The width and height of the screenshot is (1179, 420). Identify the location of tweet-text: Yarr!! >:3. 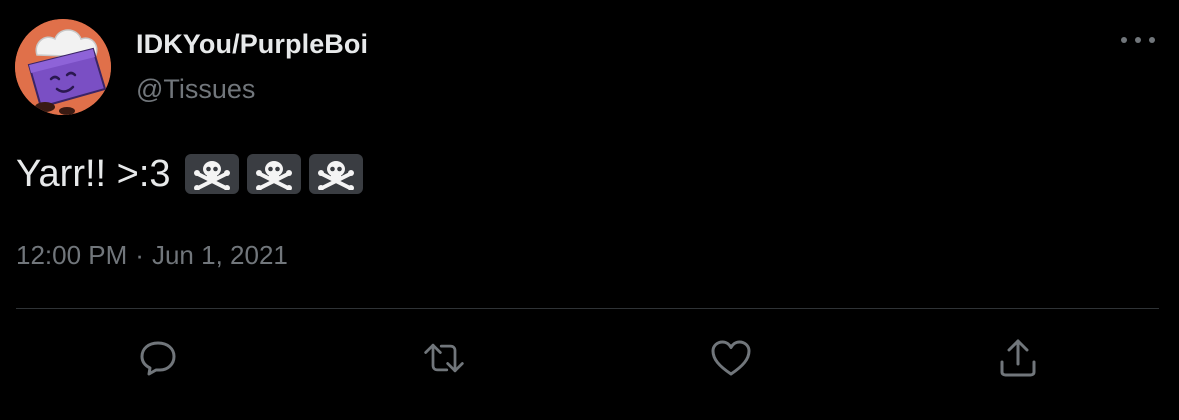
(193, 174).